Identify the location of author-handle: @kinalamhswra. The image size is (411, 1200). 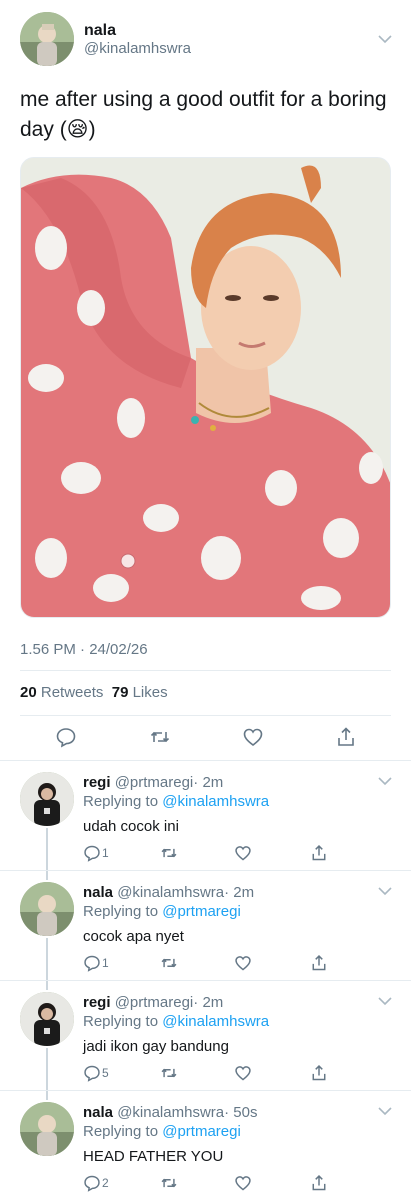
(137, 48).